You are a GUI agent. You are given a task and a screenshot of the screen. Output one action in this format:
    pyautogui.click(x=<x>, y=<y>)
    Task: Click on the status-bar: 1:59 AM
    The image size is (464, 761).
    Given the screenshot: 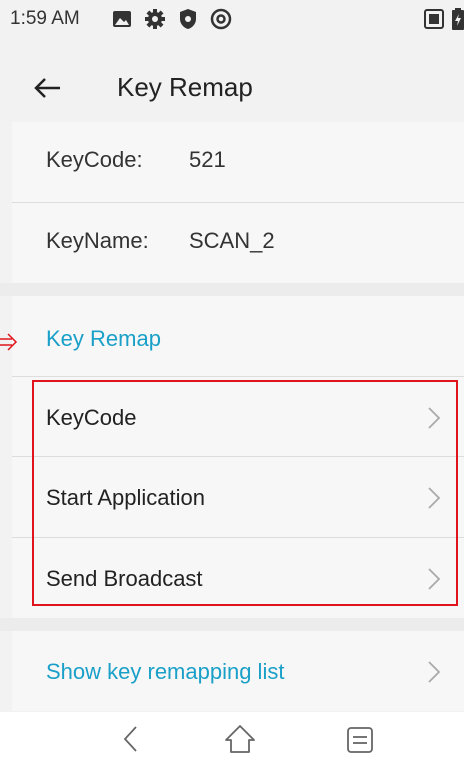 What is the action you would take?
    pyautogui.click(x=232, y=18)
    